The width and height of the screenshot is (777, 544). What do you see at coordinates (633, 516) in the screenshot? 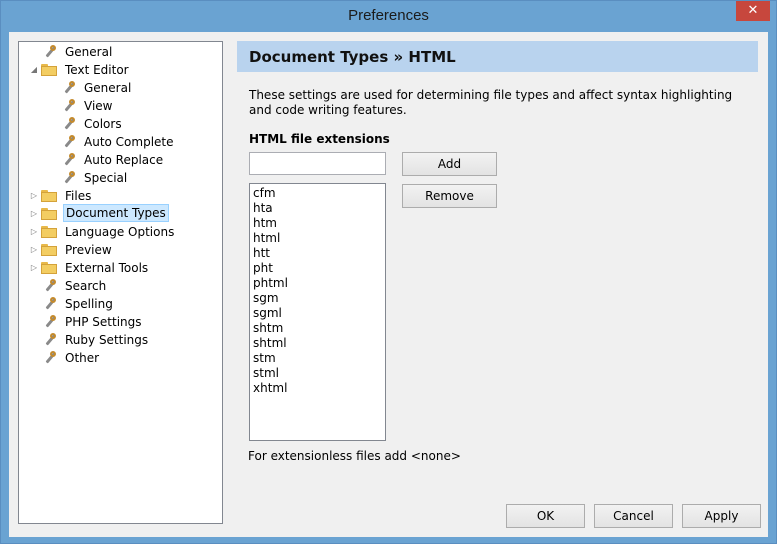
I see `cancel-button: Cancel` at bounding box center [633, 516].